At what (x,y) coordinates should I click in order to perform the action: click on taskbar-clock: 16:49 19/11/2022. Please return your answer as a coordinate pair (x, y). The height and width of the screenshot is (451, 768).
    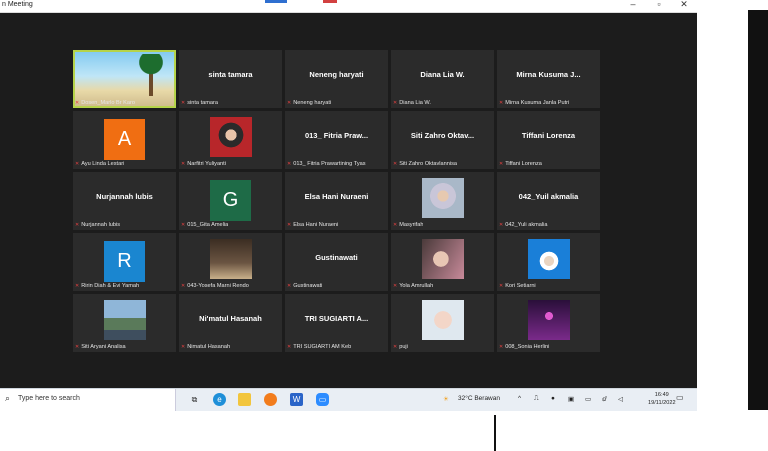
    Looking at the image, I should click on (662, 399).